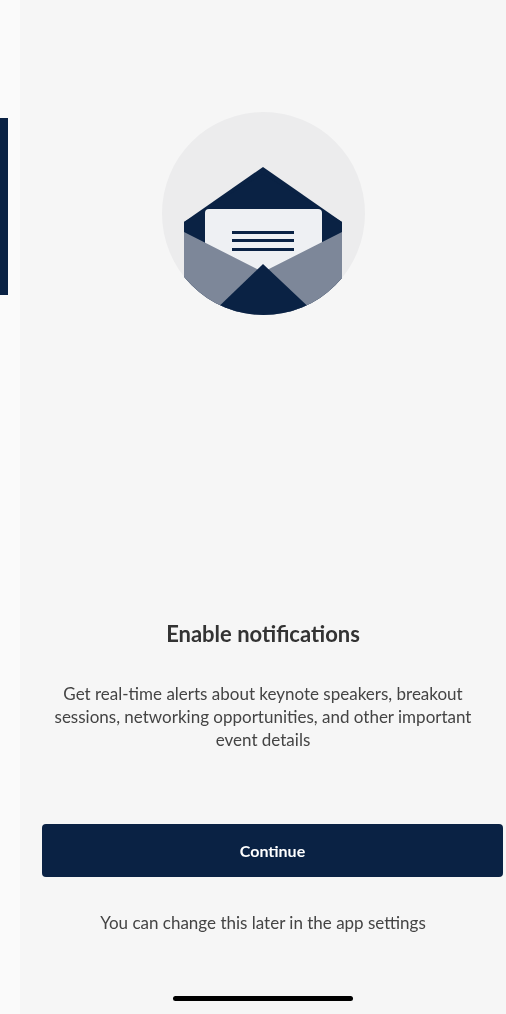 This screenshot has width=506, height=1014. I want to click on description: Get real-time alerts about keynote speakers, breakout sessions, networking opportunities, and other important event details, so click(263, 716).